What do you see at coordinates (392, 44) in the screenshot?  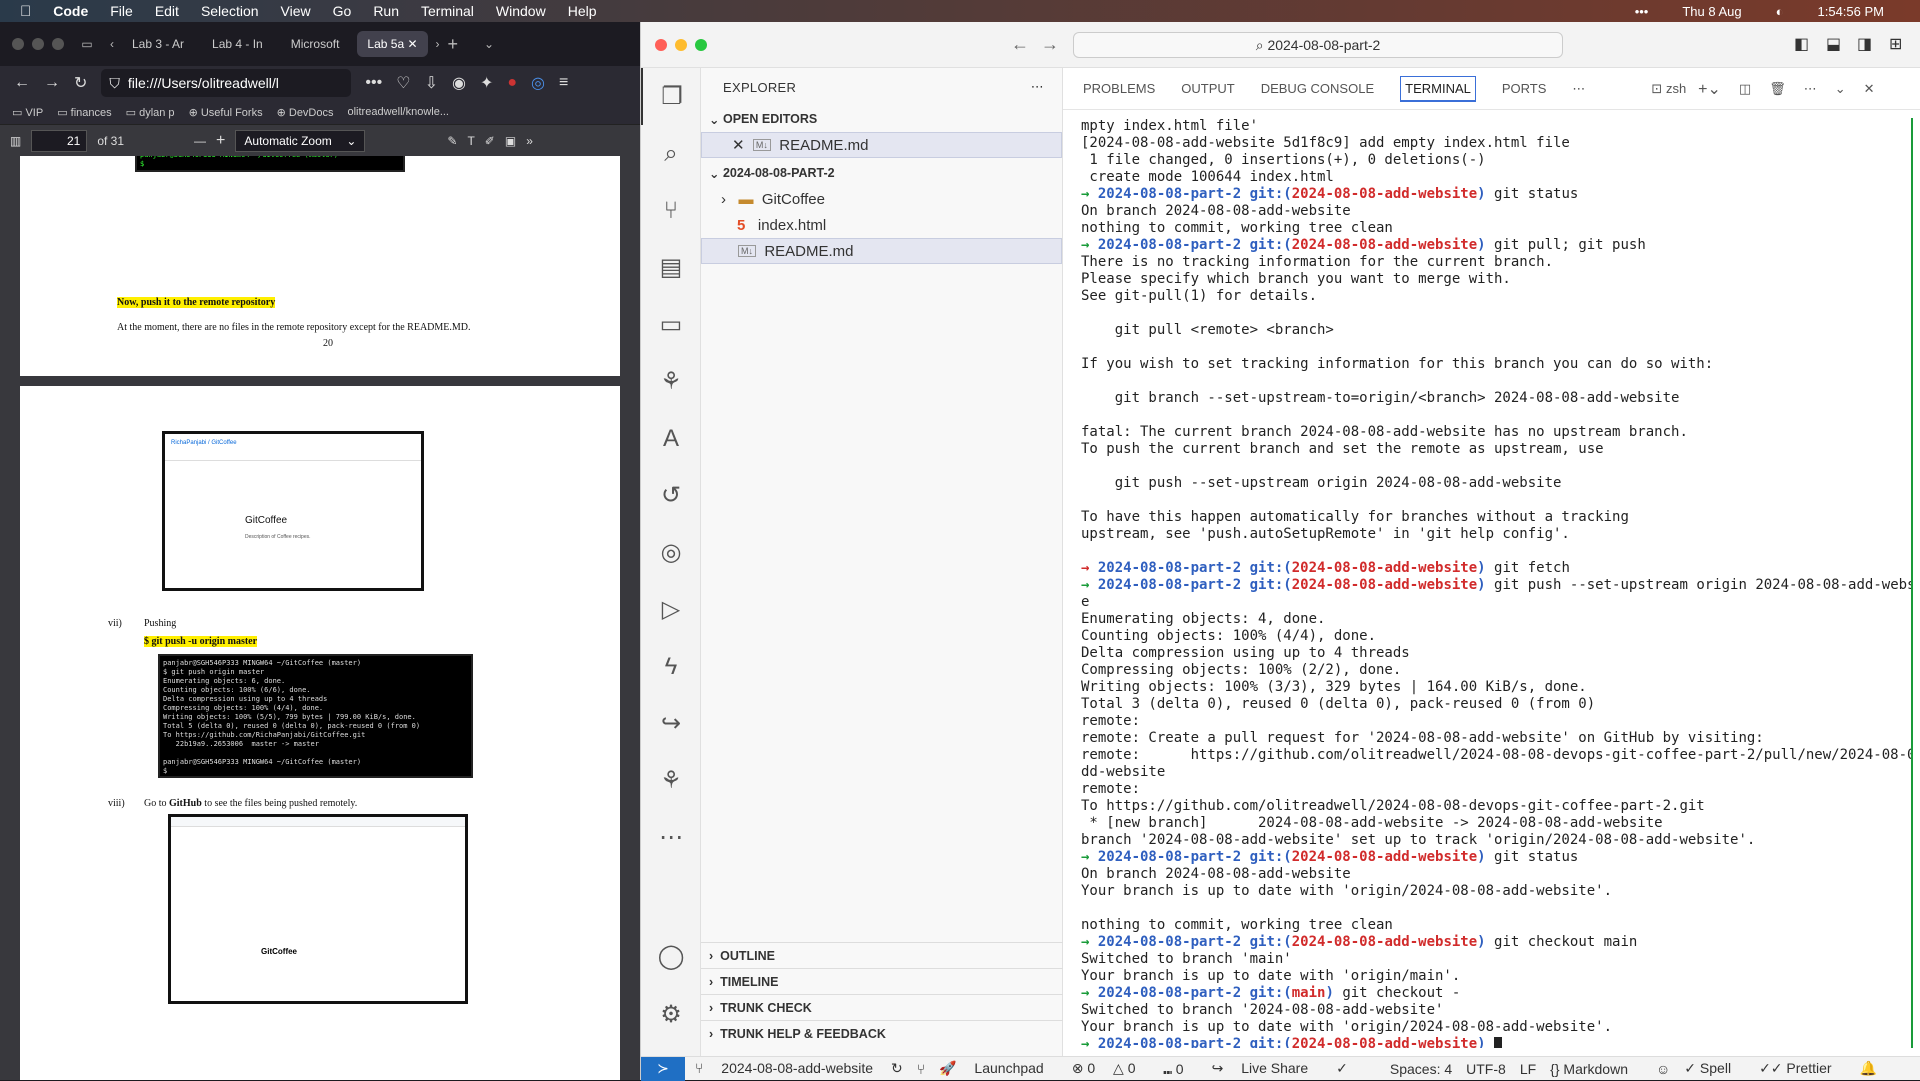 I see `tab-lab5a: Lab 5a ✕` at bounding box center [392, 44].